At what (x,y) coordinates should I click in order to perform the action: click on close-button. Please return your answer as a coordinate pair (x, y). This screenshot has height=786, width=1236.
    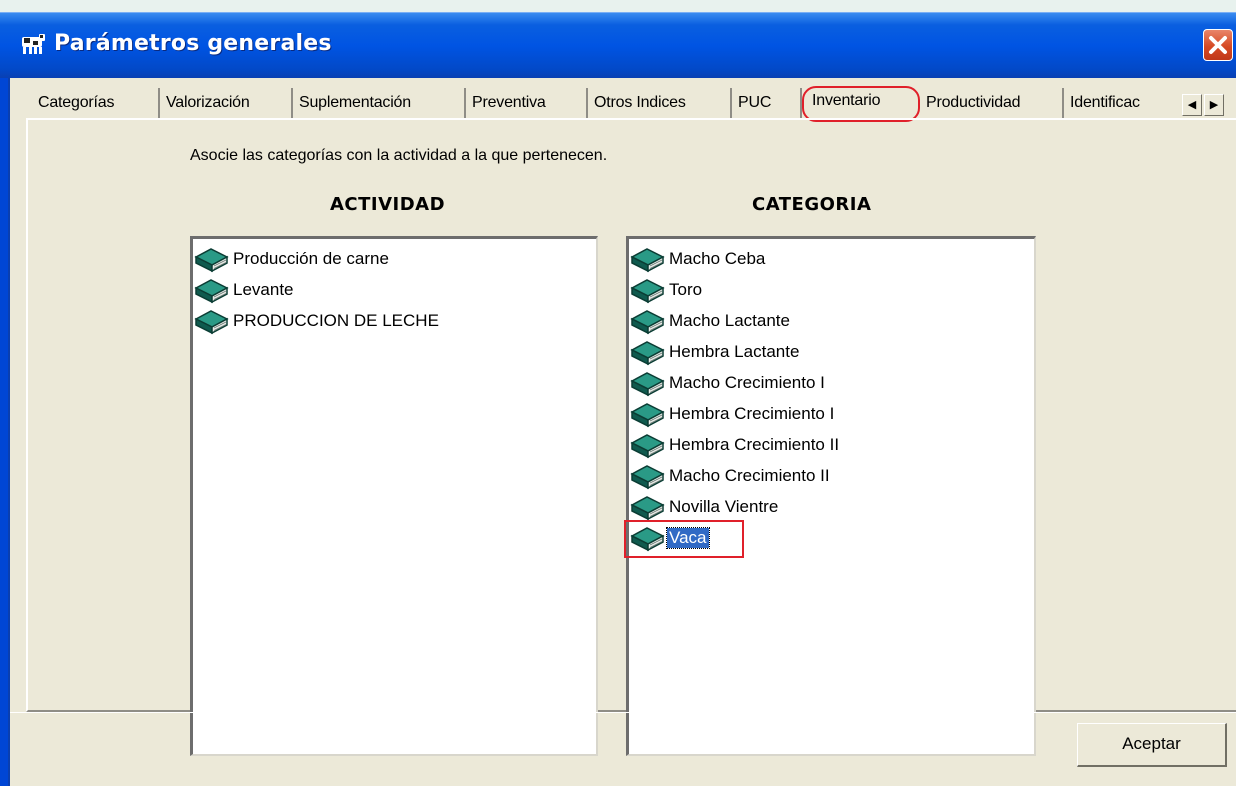
    Looking at the image, I should click on (1218, 45).